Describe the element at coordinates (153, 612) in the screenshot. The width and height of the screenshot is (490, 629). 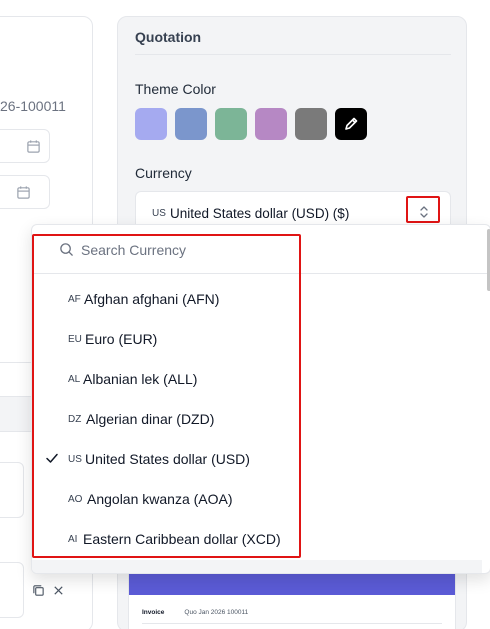
I see `preview-invoice-label: Invoice` at that location.